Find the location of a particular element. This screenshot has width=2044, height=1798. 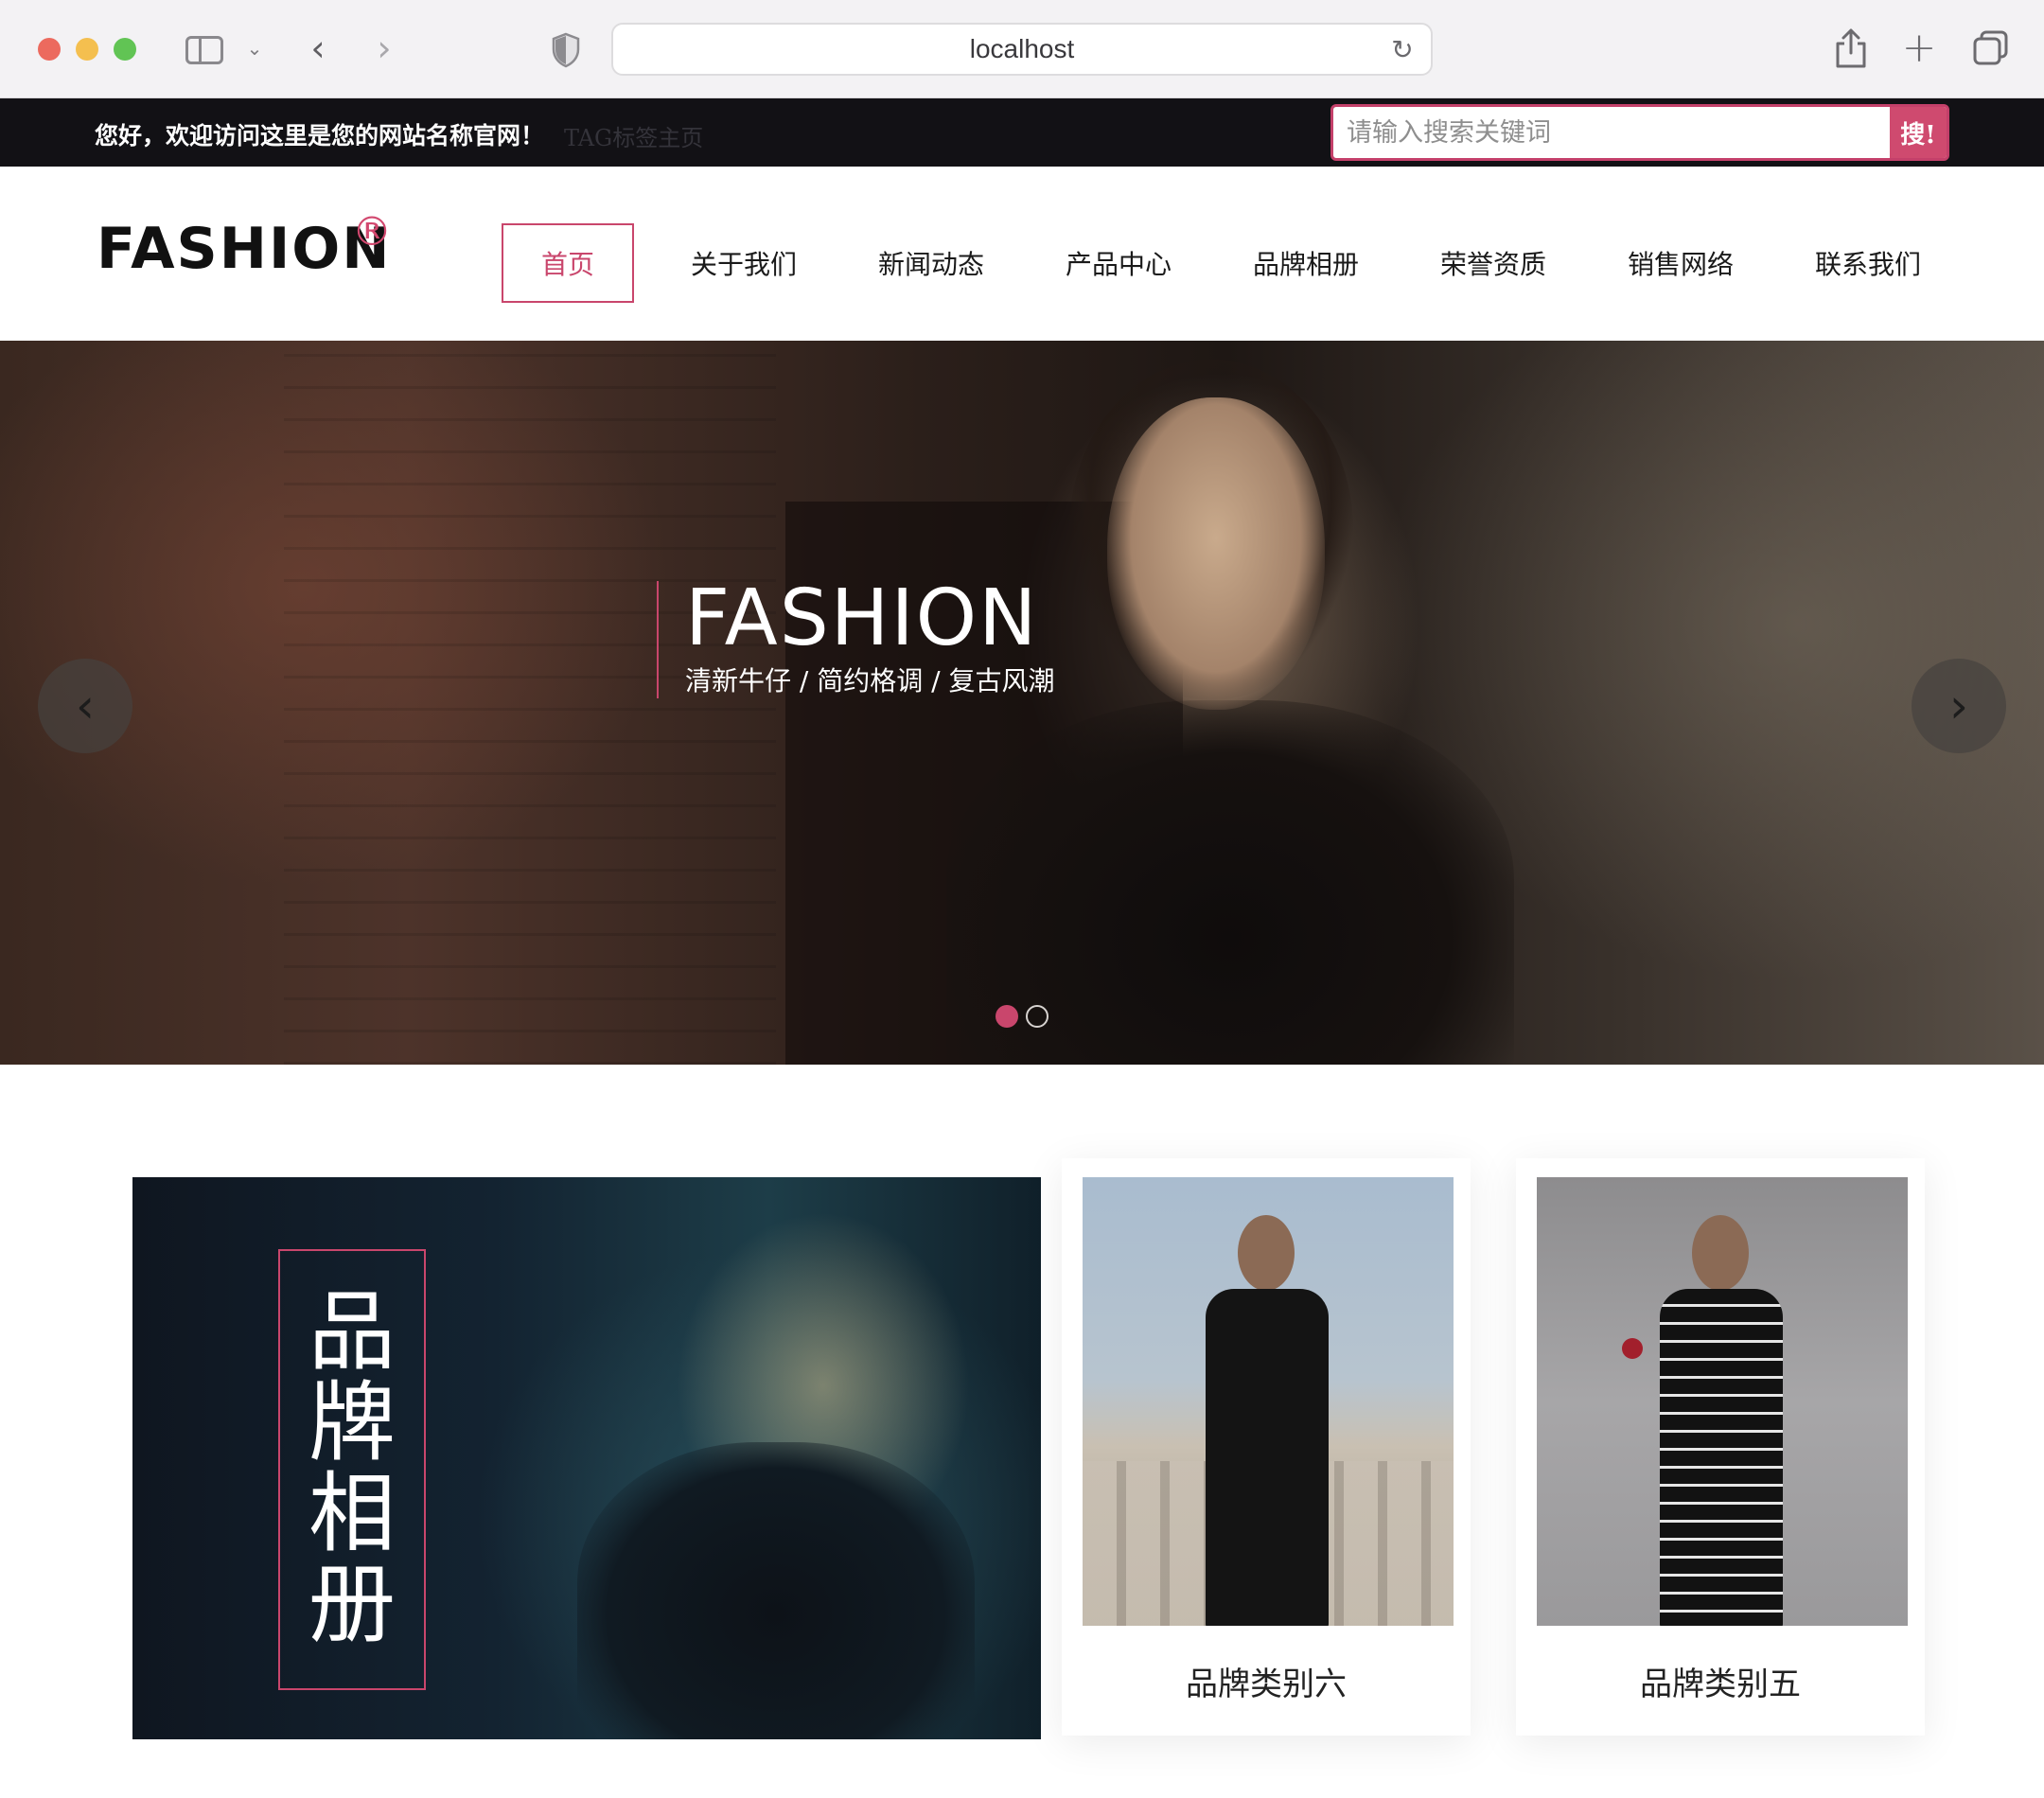

browser-toolbar: ⌄ ‹ › localhost ↻ + is located at coordinates (1022, 49).